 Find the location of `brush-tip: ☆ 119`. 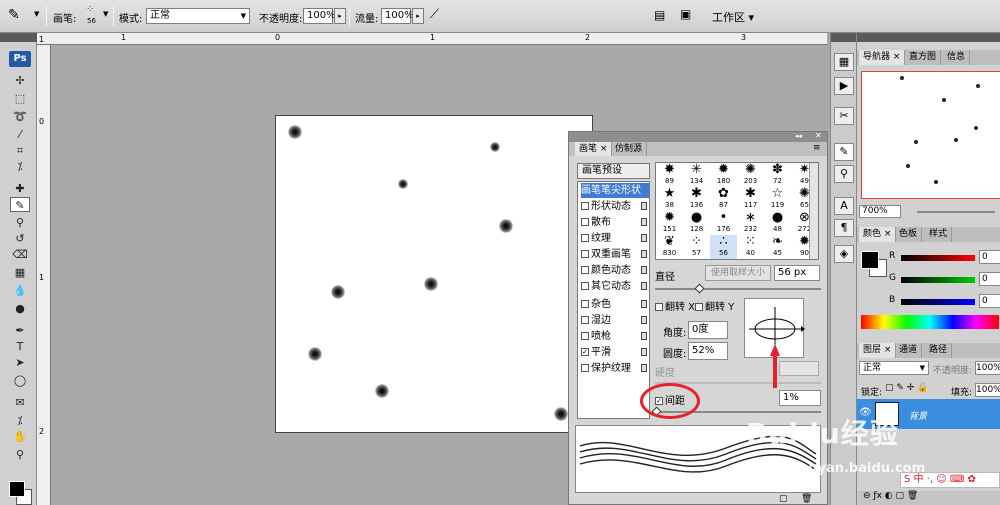

brush-tip: ☆ 119 is located at coordinates (777, 199).